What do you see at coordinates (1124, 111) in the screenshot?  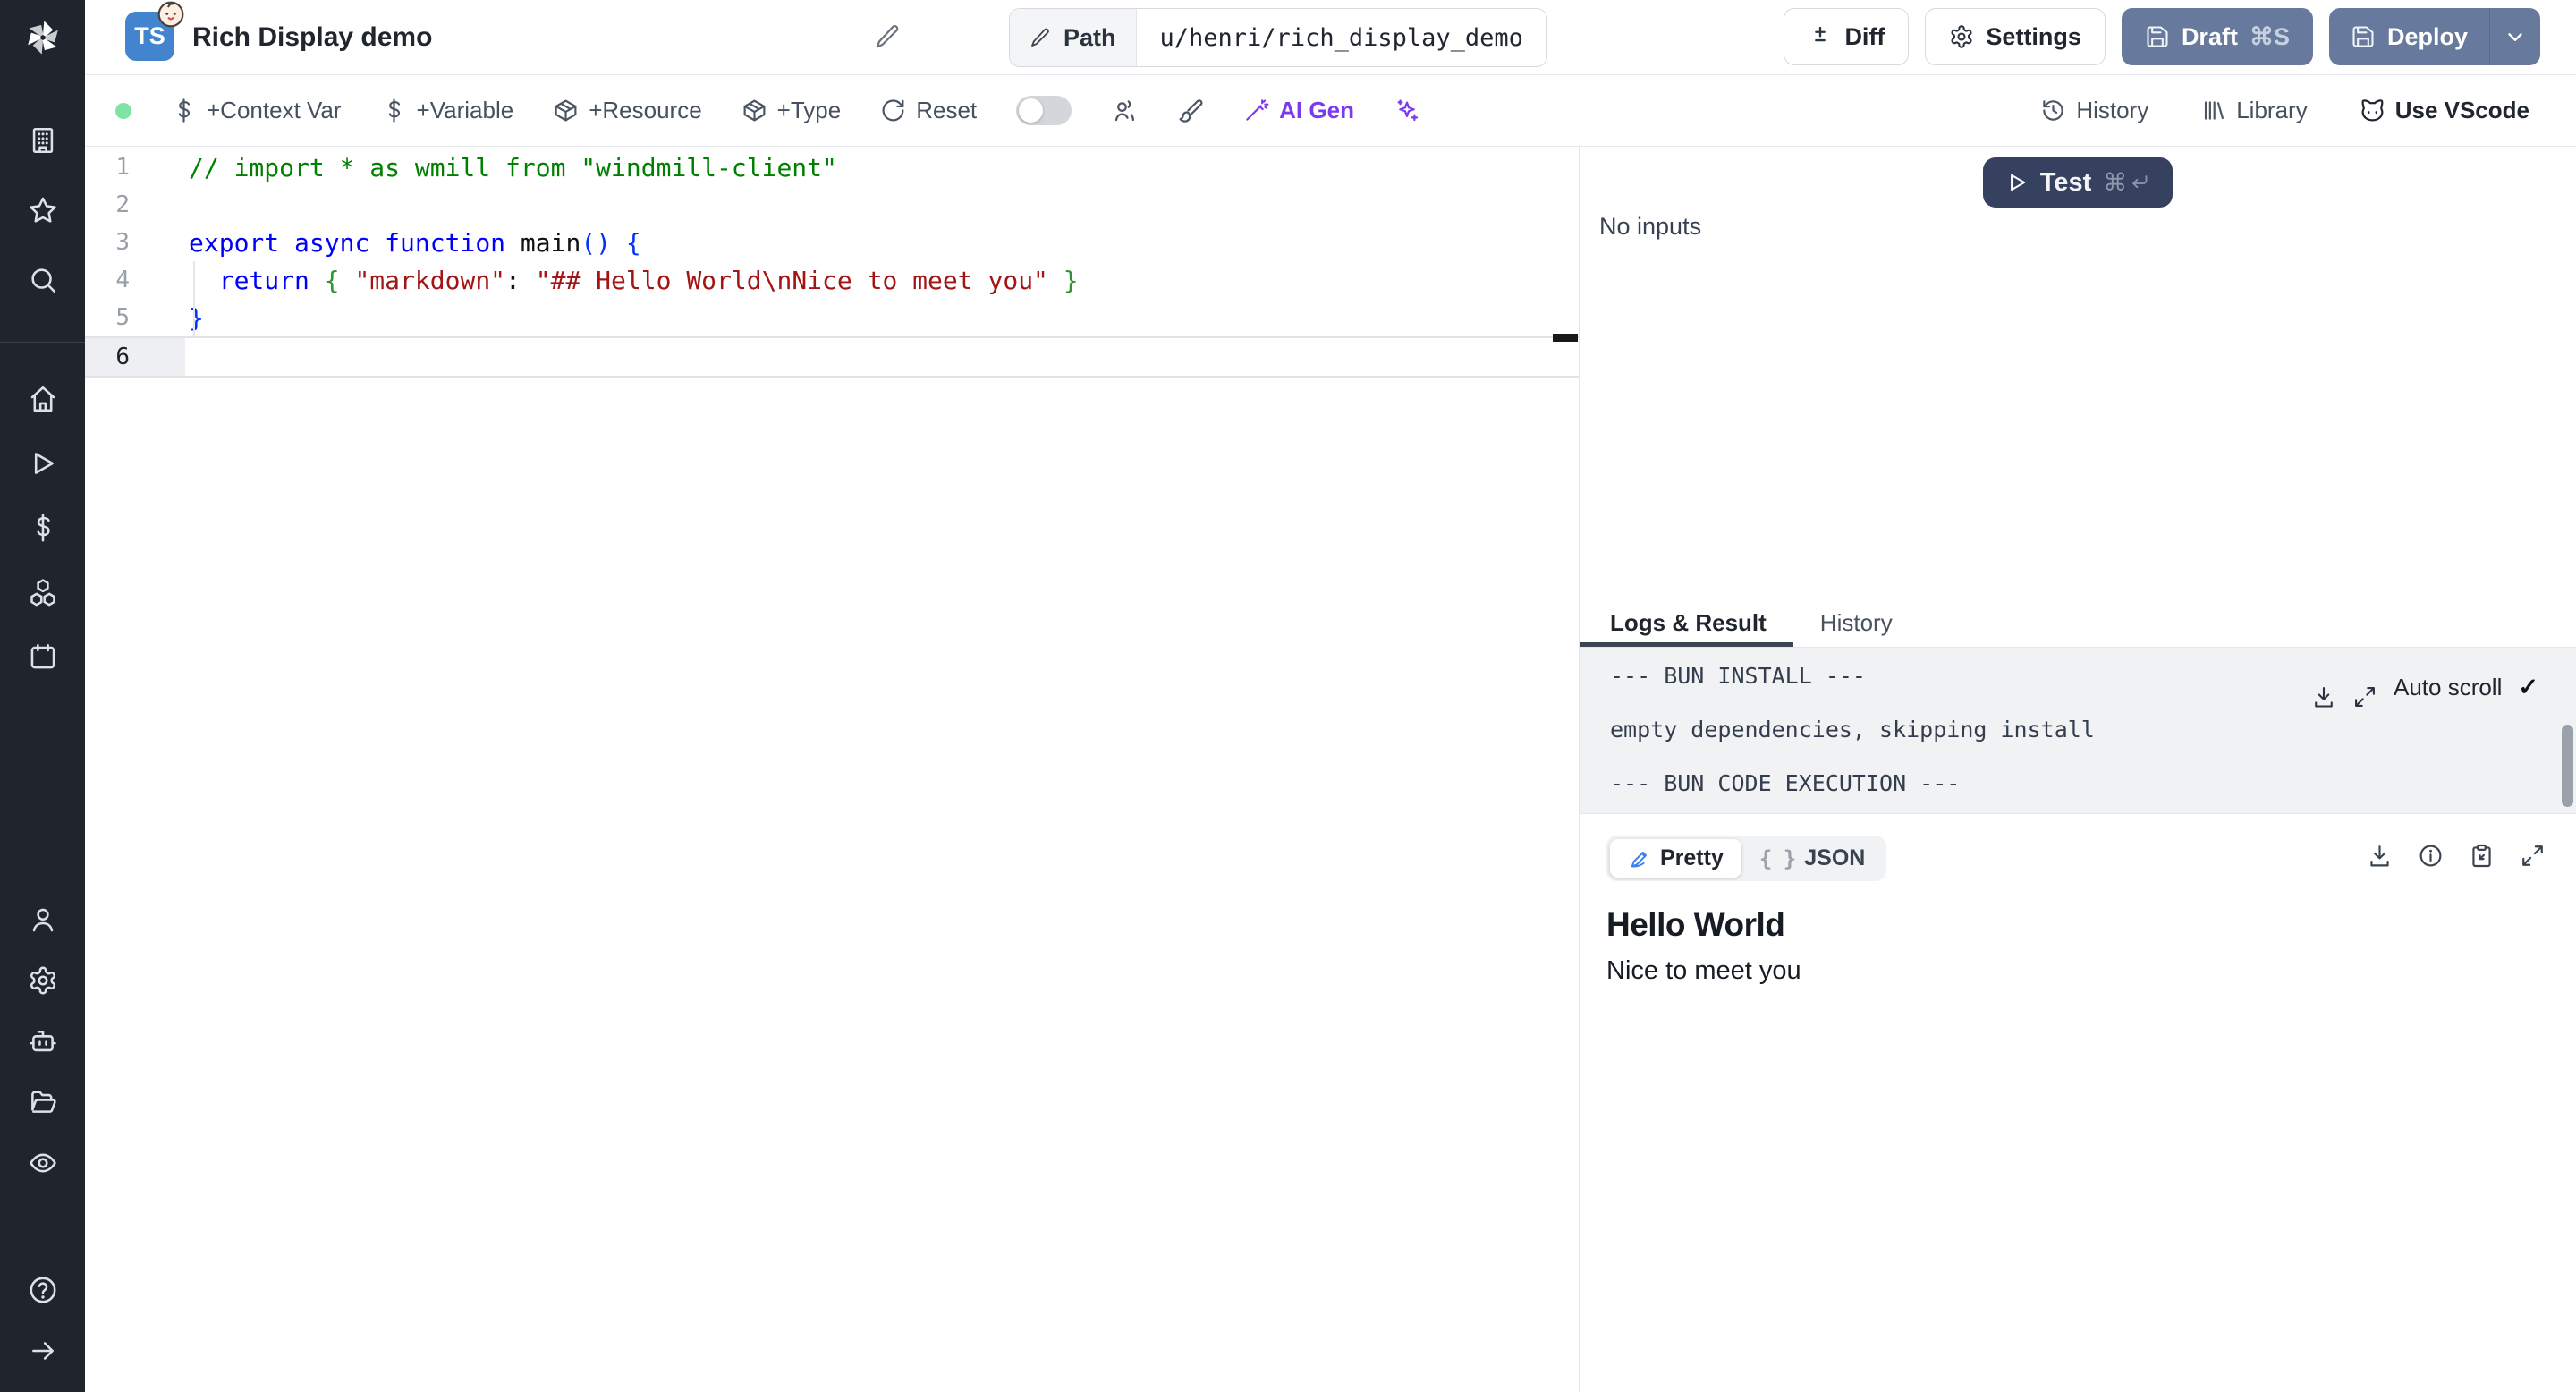 I see `multiplayer-icon` at bounding box center [1124, 111].